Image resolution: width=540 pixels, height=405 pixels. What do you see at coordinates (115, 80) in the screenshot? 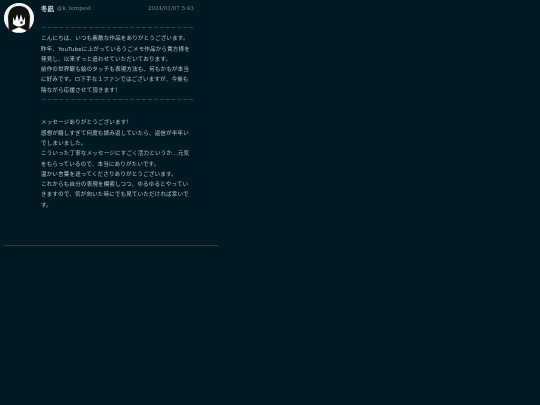
I see `message-line: に好みです。ロ下手な１ファンではございますが、今後も` at bounding box center [115, 80].